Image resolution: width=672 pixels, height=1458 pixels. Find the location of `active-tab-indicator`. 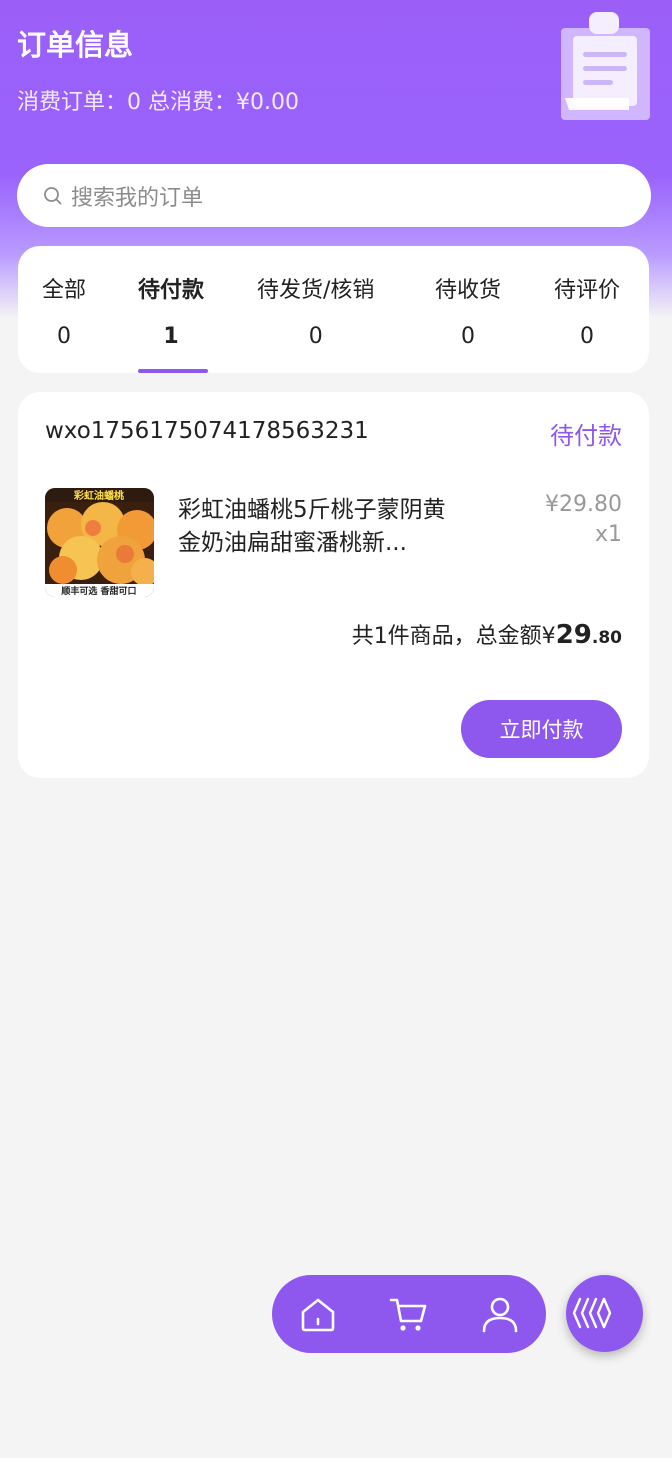

active-tab-indicator is located at coordinates (173, 371).